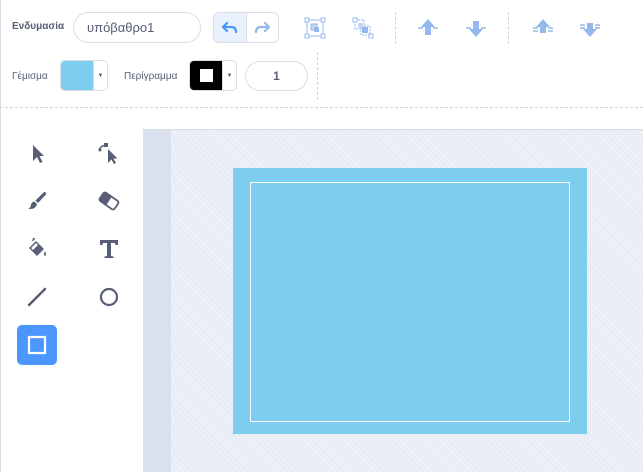  I want to click on circle-icon, so click(109, 297).